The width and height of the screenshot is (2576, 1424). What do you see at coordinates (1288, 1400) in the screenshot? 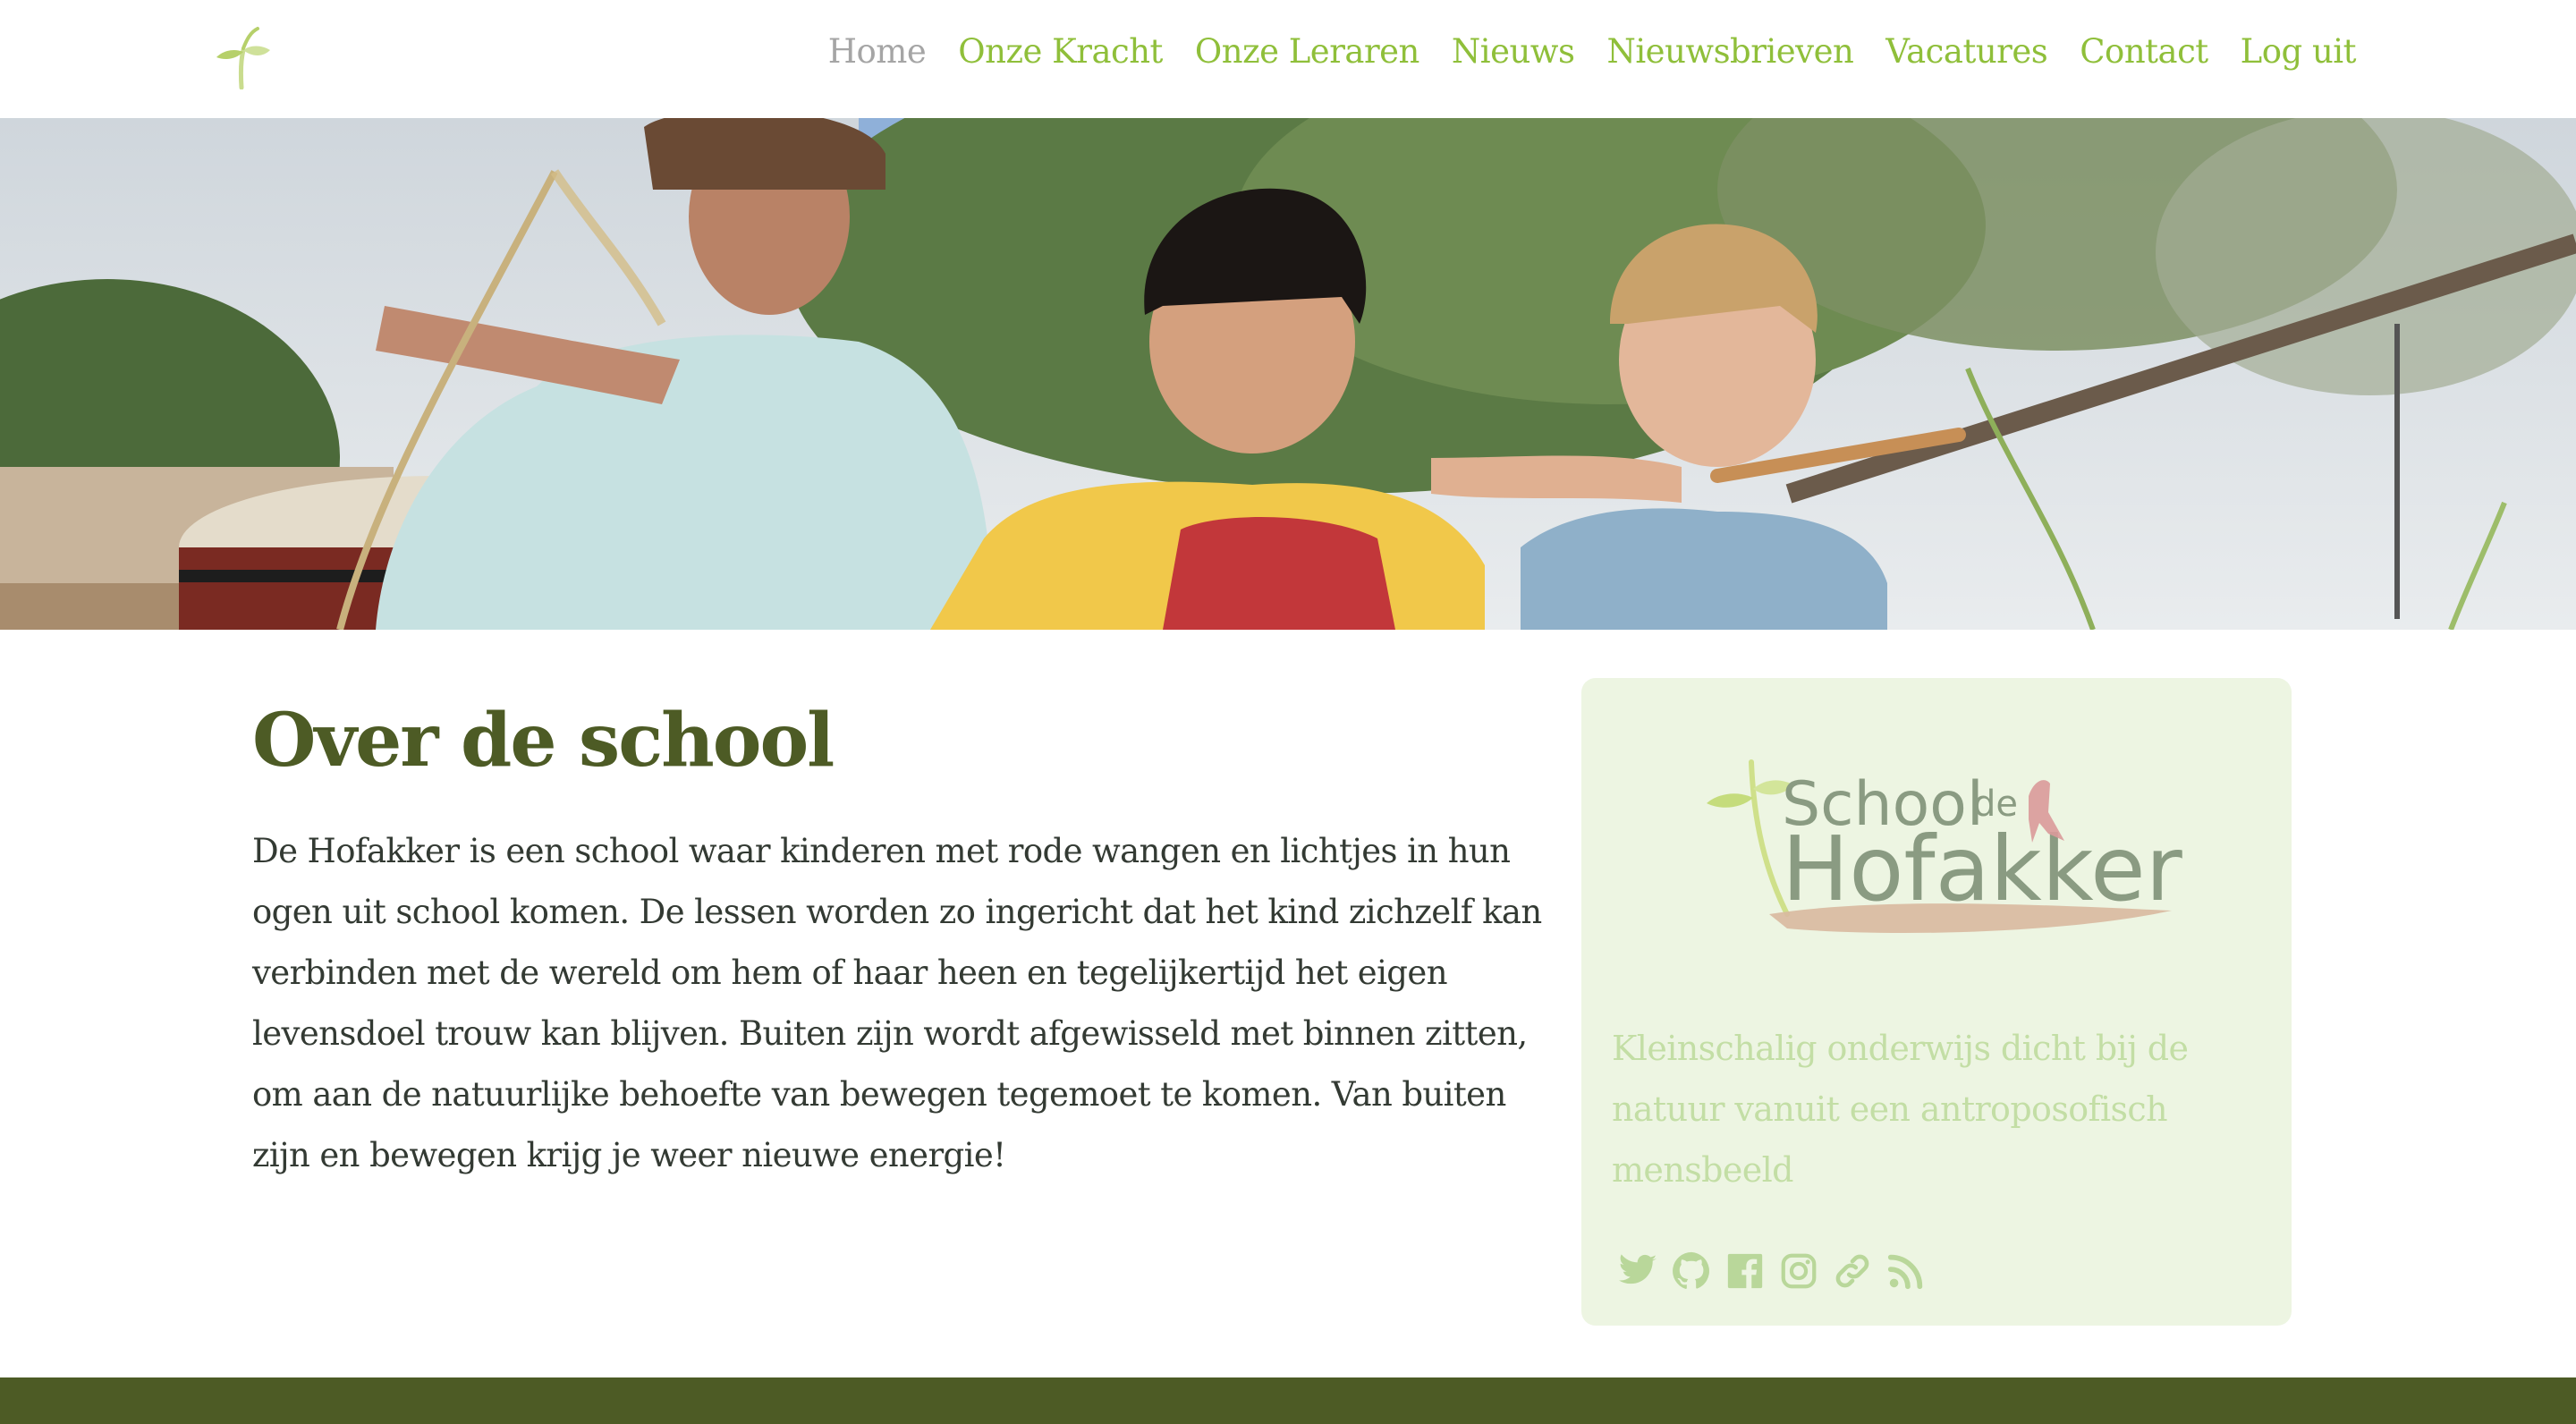
I see `site-footer` at bounding box center [1288, 1400].